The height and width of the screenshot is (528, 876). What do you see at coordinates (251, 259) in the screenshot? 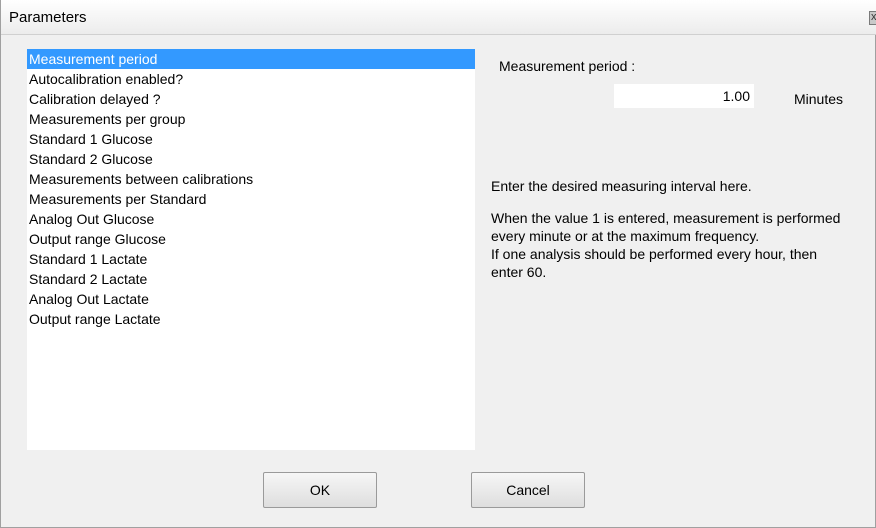
I see `list-item-standard-1-lactate: Standard 1 Lactate` at bounding box center [251, 259].